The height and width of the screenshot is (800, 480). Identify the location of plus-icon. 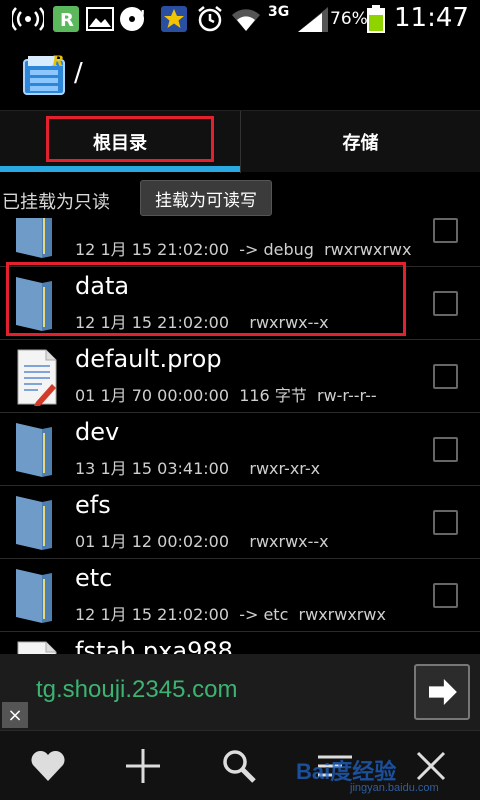
(143, 766).